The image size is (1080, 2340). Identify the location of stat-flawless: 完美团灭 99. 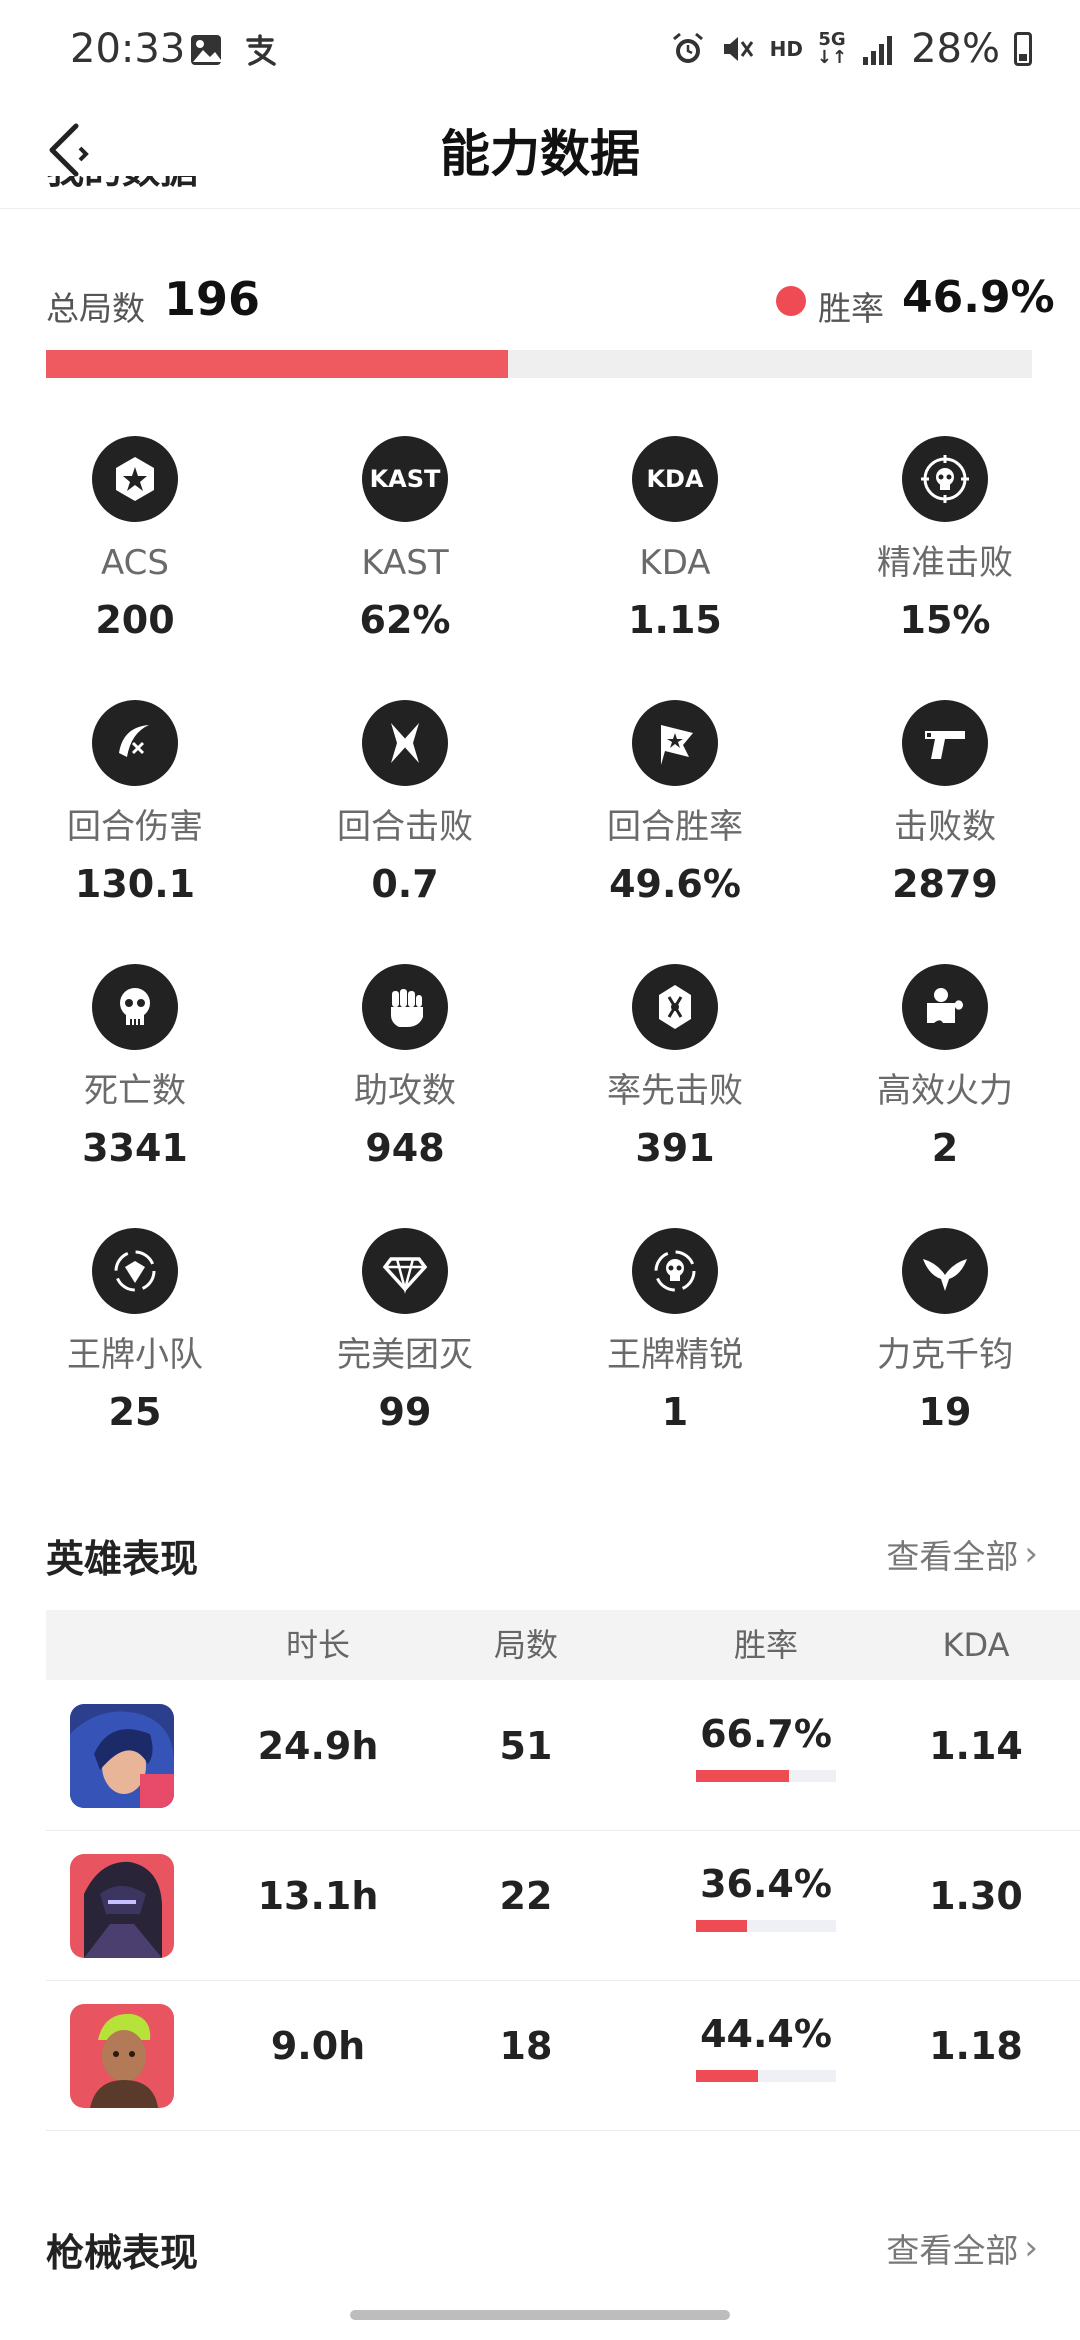
(405, 1331).